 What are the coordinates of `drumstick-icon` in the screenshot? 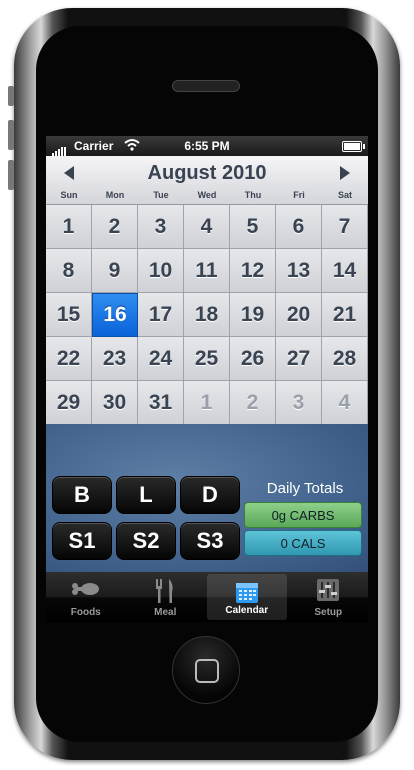 It's located at (85, 589).